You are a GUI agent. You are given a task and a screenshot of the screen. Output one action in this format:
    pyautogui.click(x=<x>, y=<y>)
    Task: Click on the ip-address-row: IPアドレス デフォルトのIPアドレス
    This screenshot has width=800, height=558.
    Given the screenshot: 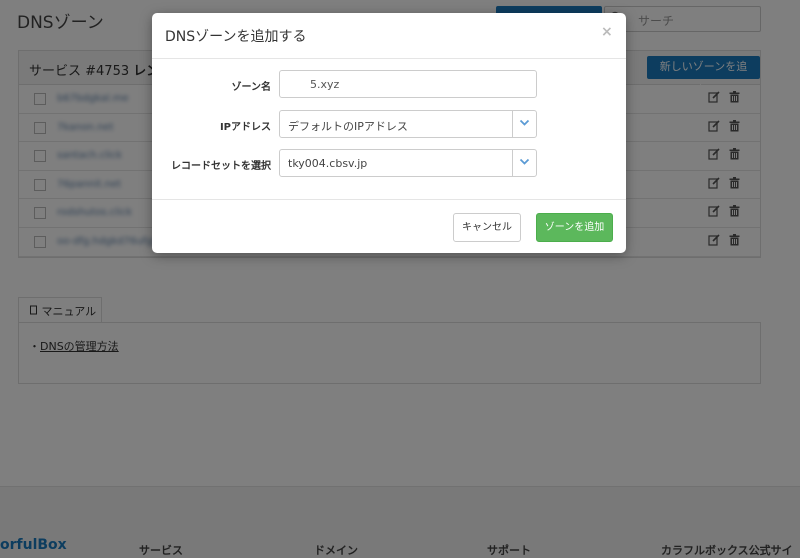 What is the action you would take?
    pyautogui.click(x=389, y=124)
    